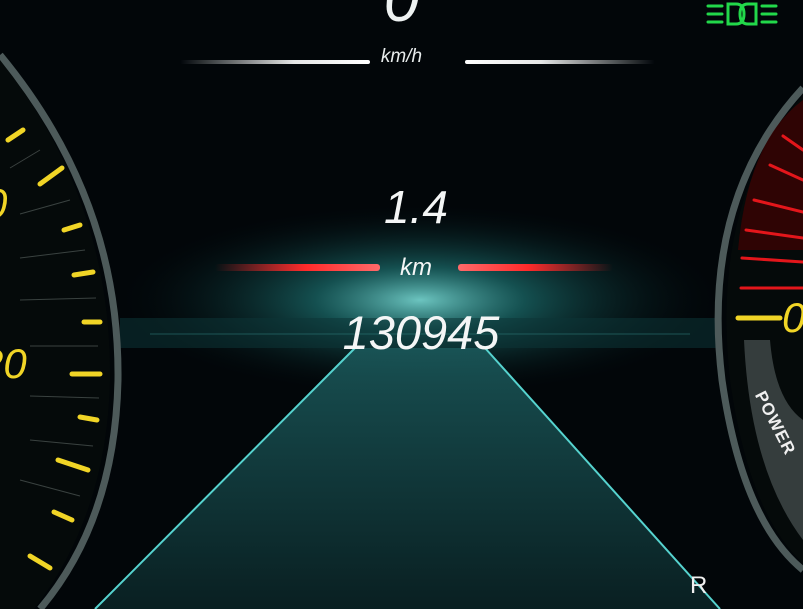 This screenshot has height=609, width=803. Describe the element at coordinates (13, 363) in the screenshot. I see `speedometer-scale-label: 20` at that location.